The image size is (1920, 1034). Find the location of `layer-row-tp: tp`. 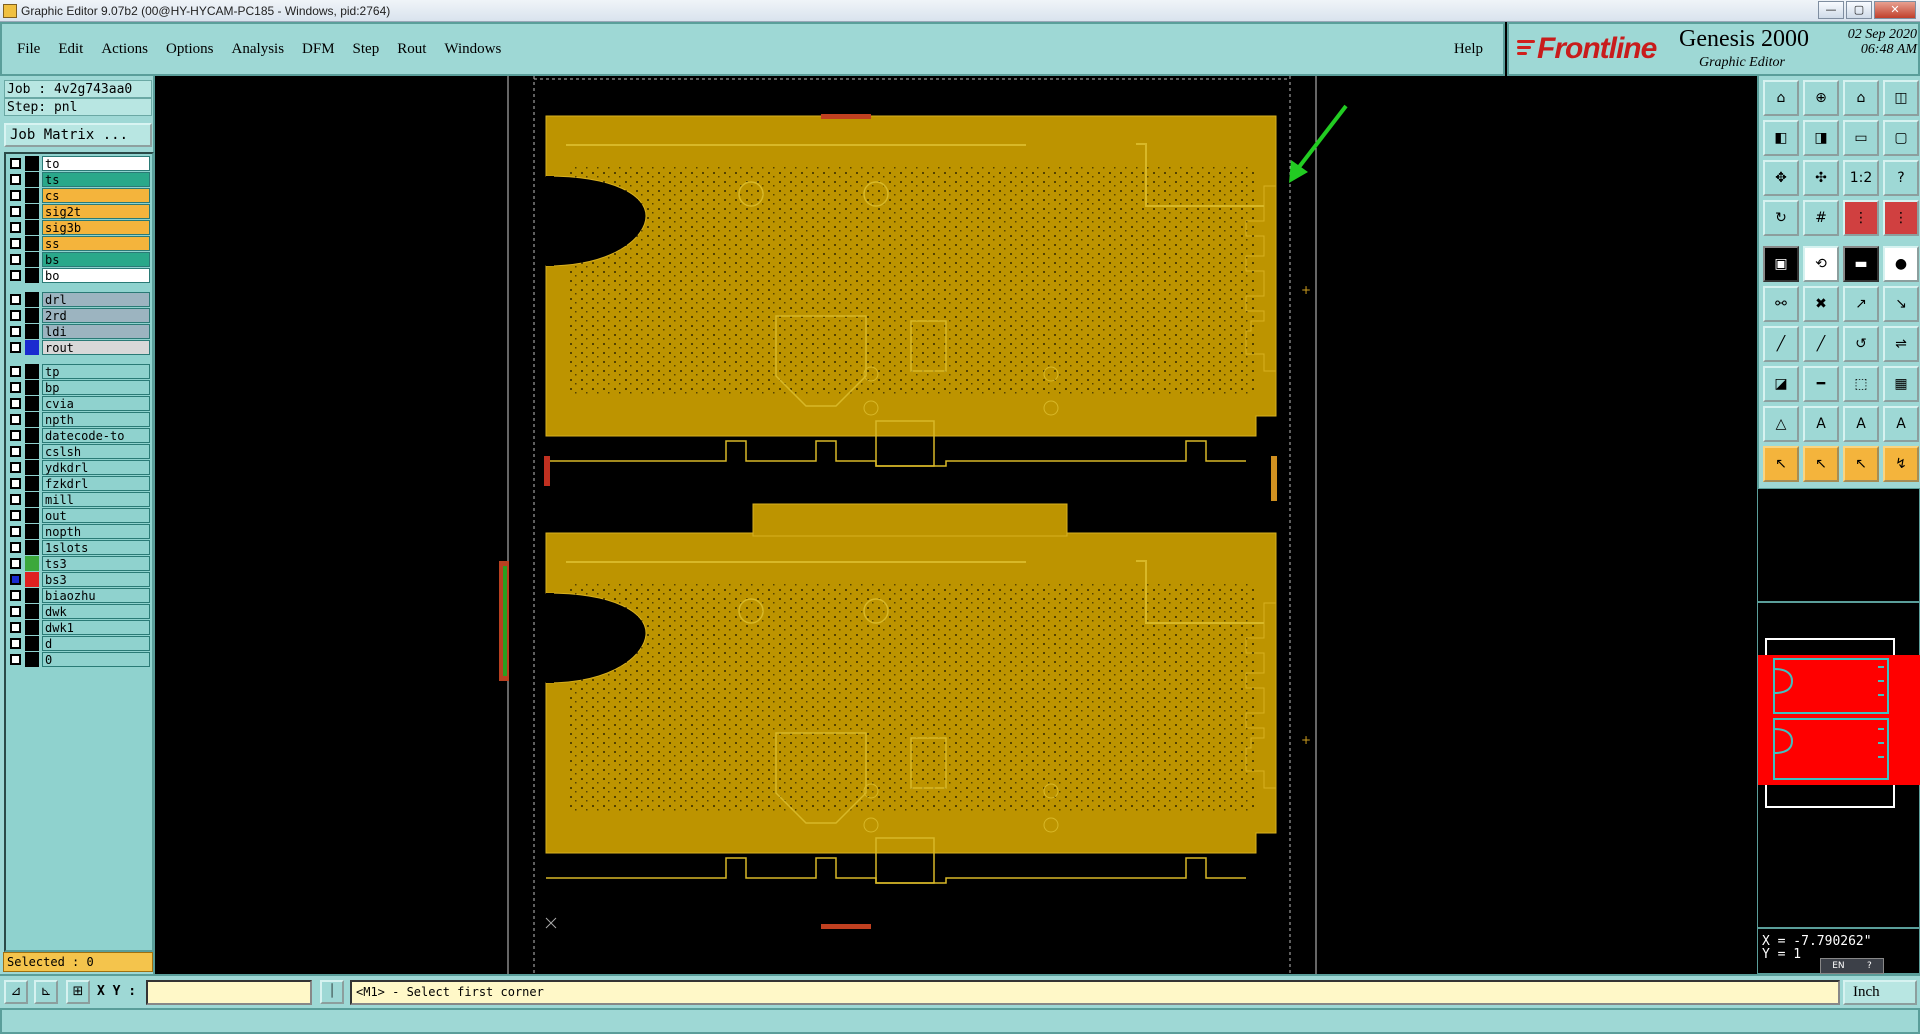

layer-row-tp: tp is located at coordinates (80, 371).